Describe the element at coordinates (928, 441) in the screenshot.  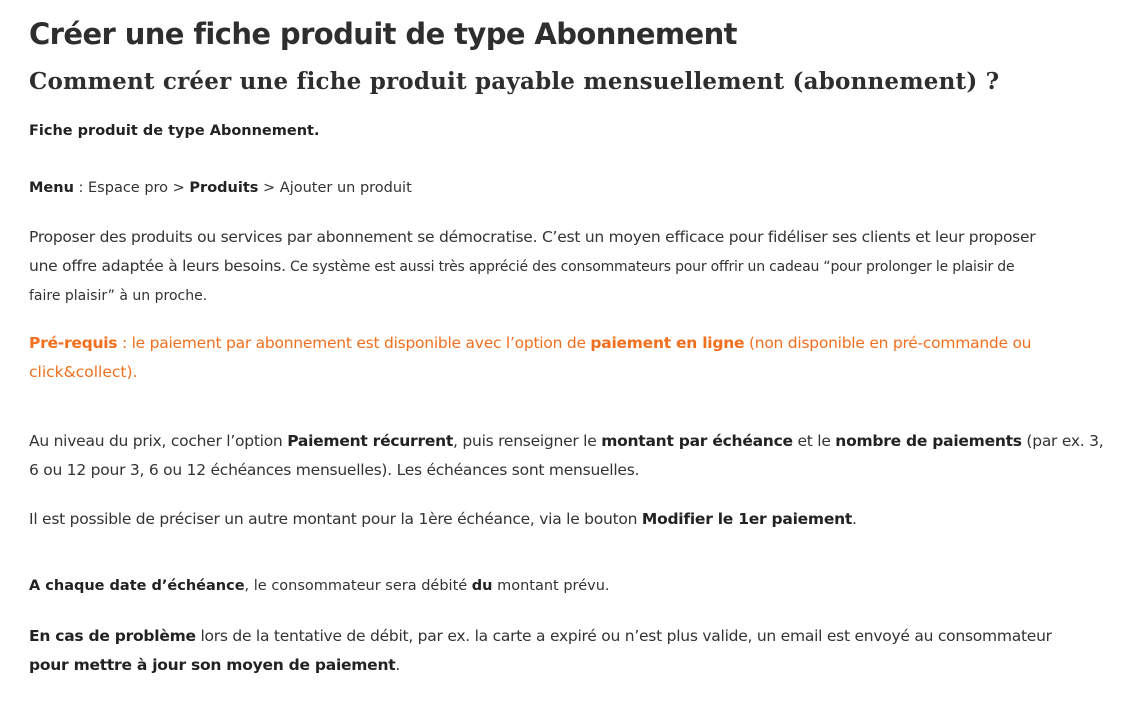
I see `number-of-payments-label: nombre de paiements` at that location.